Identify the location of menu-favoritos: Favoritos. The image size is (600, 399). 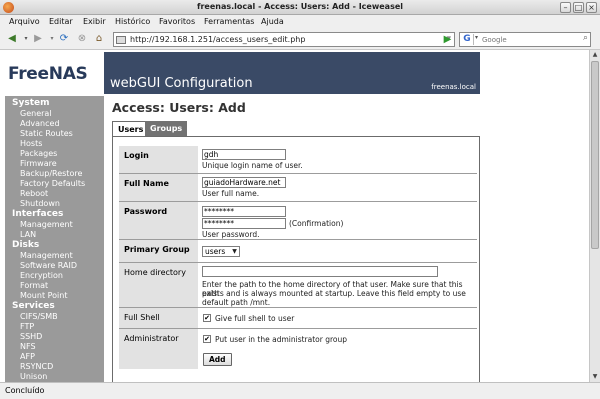
(177, 21).